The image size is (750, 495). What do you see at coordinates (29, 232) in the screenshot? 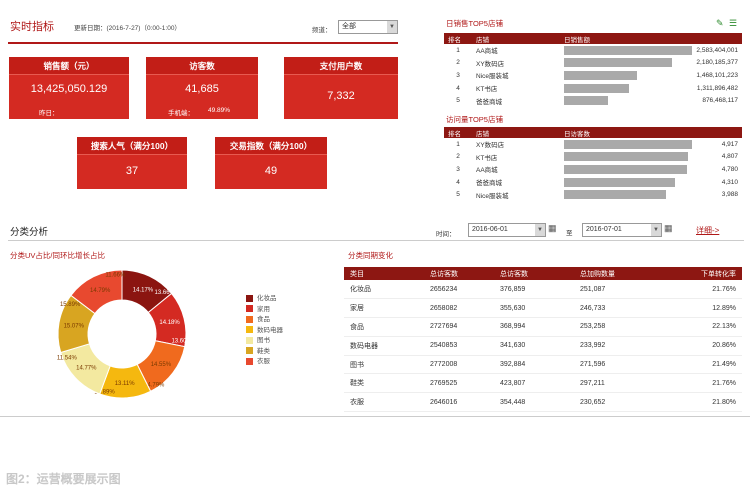
I see `category-title: 分类分析` at bounding box center [29, 232].